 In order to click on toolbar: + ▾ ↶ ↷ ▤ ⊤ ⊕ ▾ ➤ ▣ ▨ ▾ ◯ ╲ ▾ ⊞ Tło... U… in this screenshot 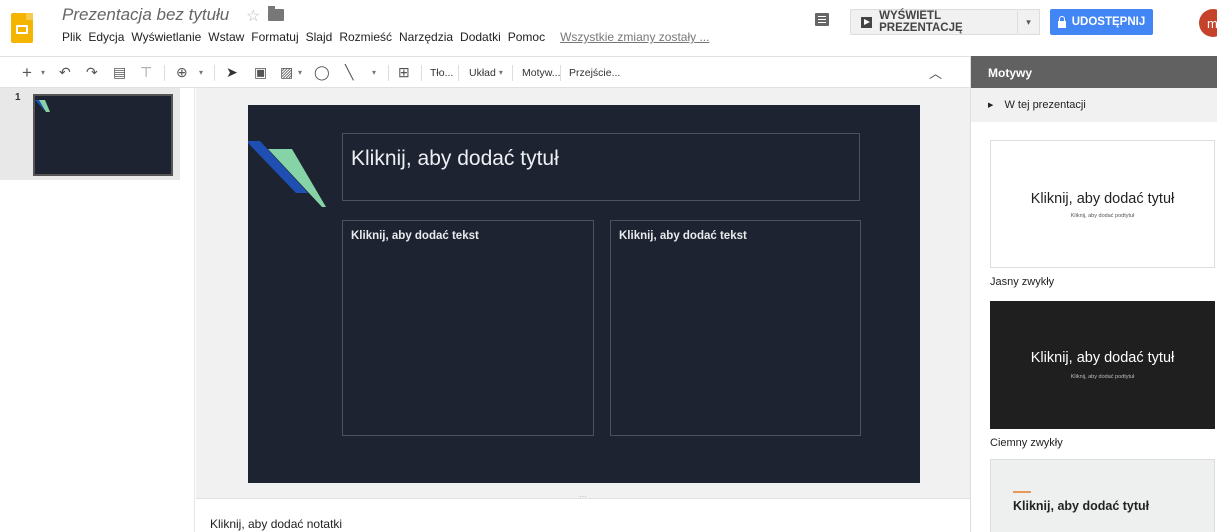, I will do `click(485, 72)`.